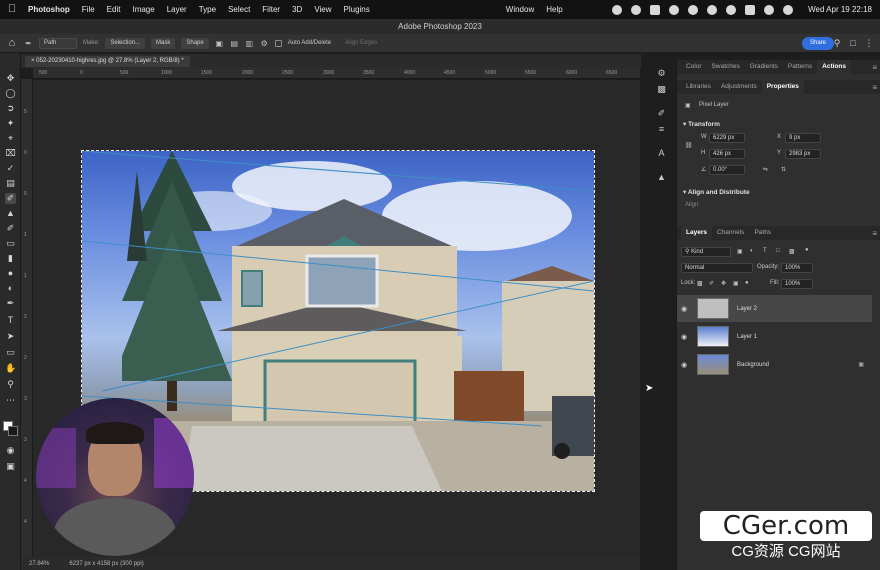 The height and width of the screenshot is (570, 880). I want to click on brush-settings-icon: ✐, so click(661, 113).